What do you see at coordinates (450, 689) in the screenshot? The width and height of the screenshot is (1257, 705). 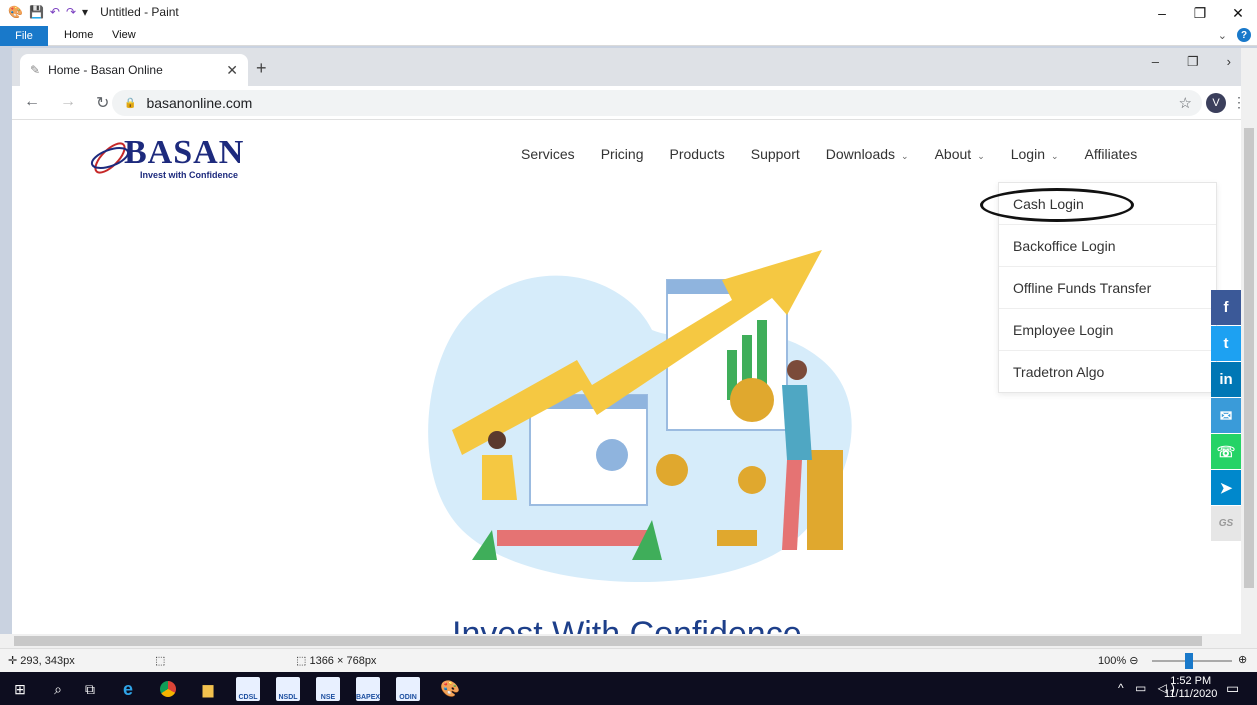 I see `paint-taskbar-icon: 🎨` at bounding box center [450, 689].